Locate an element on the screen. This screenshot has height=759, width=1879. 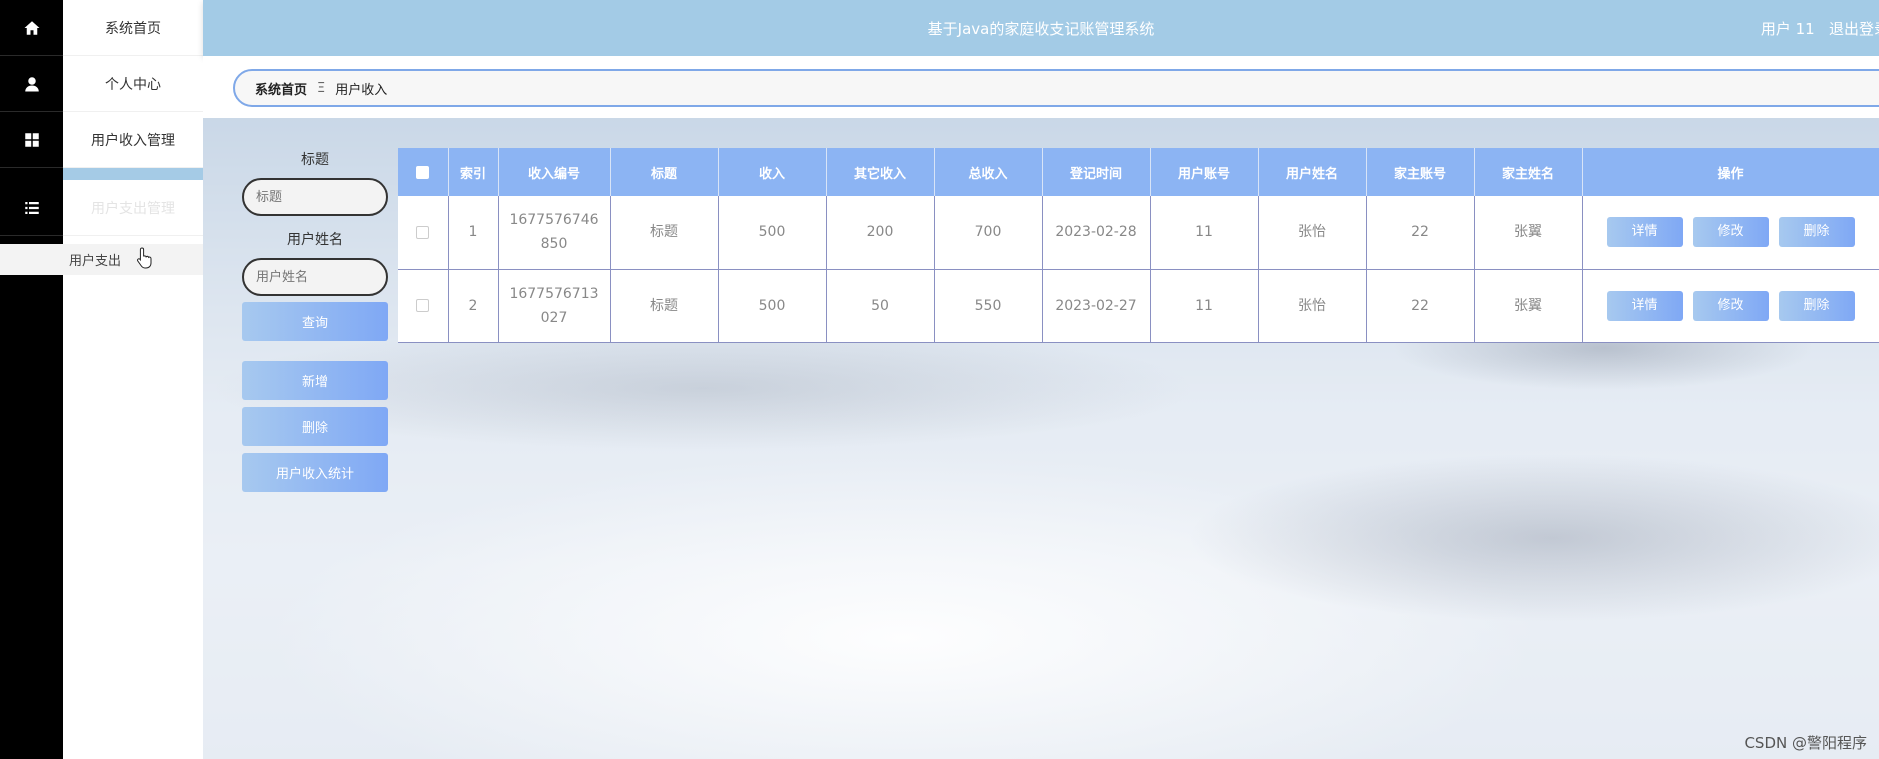
column-header: 其它收入 is located at coordinates (880, 172).